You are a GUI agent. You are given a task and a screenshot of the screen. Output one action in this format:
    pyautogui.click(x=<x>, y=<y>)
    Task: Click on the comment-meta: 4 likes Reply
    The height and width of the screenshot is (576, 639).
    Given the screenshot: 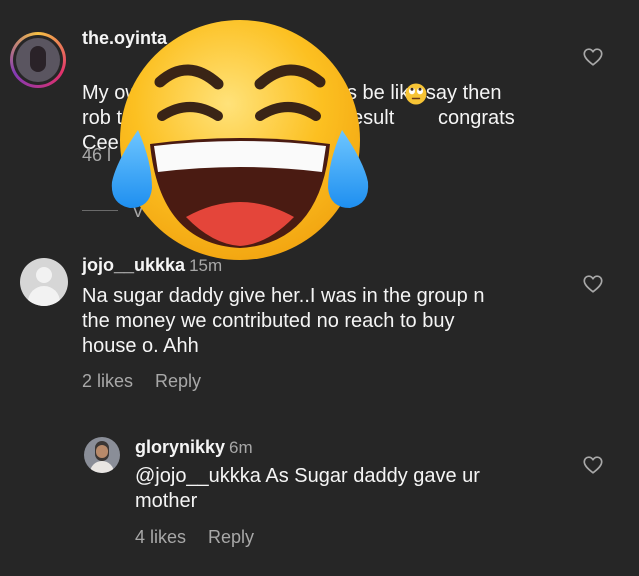 What is the action you would take?
    pyautogui.click(x=205, y=537)
    